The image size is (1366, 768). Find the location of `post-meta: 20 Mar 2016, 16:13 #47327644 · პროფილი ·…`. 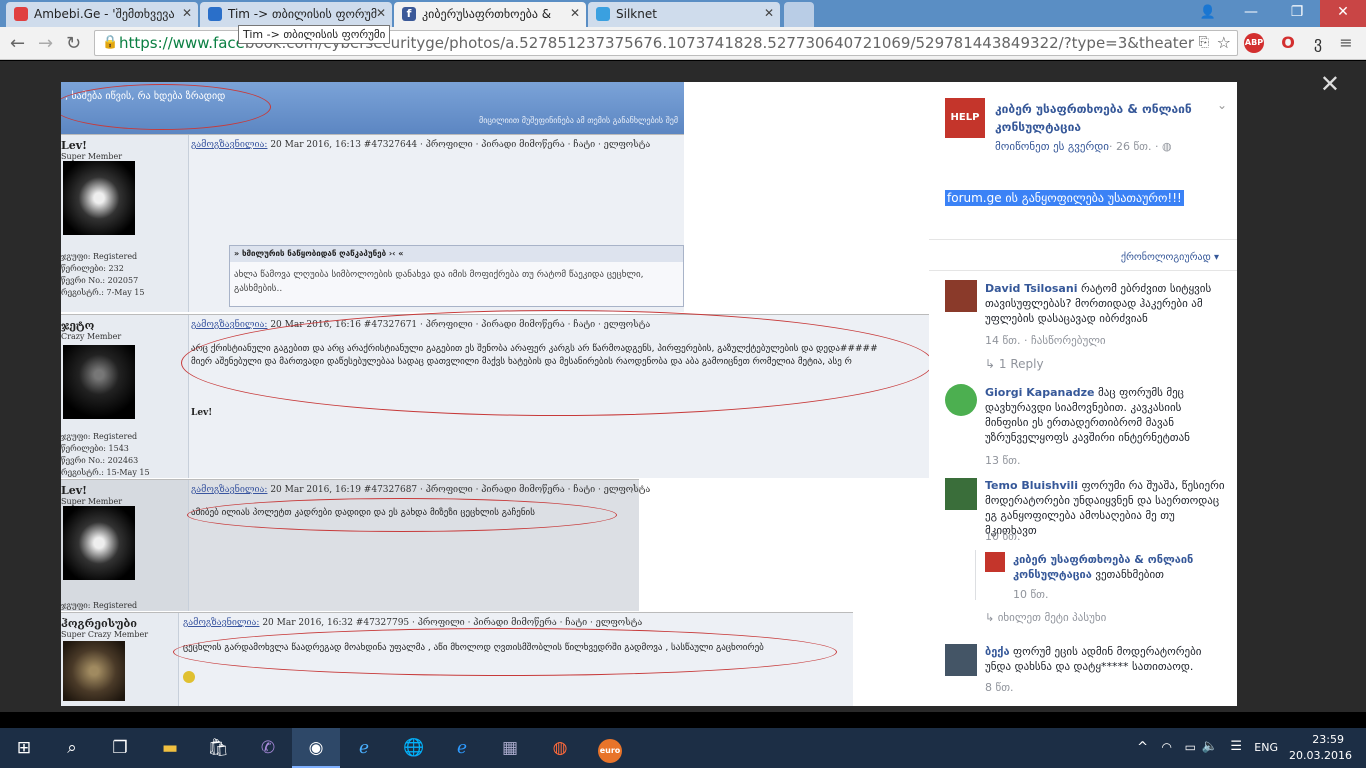

post-meta: 20 Mar 2016, 16:13 #47327644 · პროფილი ·… is located at coordinates (459, 145).